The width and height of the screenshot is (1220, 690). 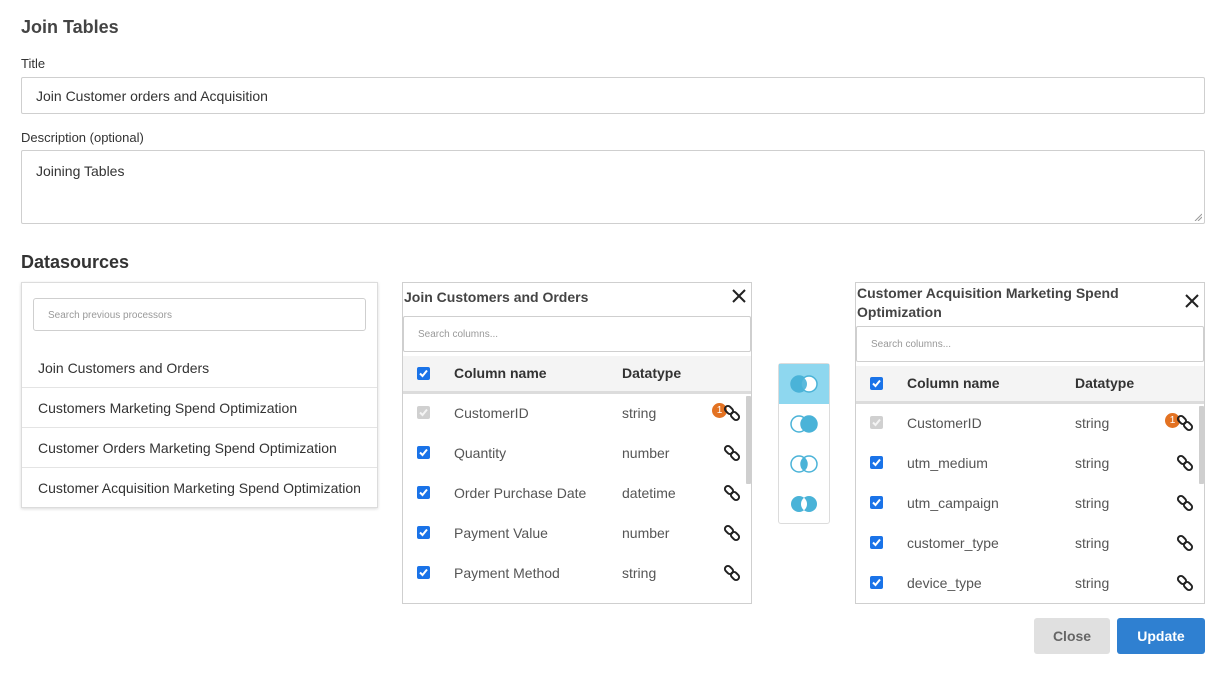 What do you see at coordinates (507, 573) in the screenshot?
I see `column-name-cell: Payment Method` at bounding box center [507, 573].